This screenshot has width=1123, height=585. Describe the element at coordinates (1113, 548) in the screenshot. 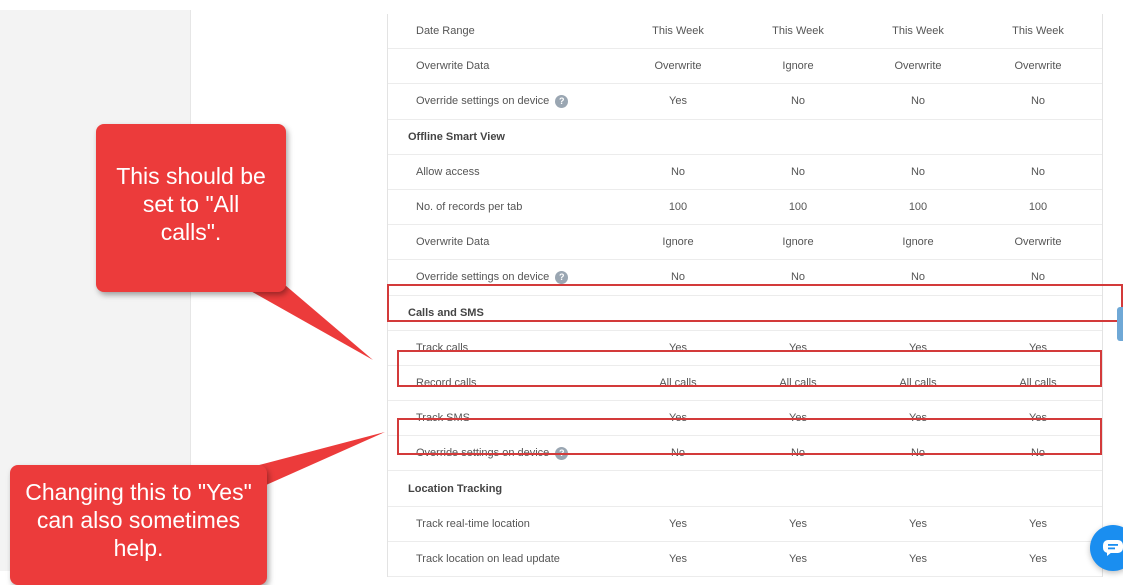

I see `chat-bubble-icon` at that location.